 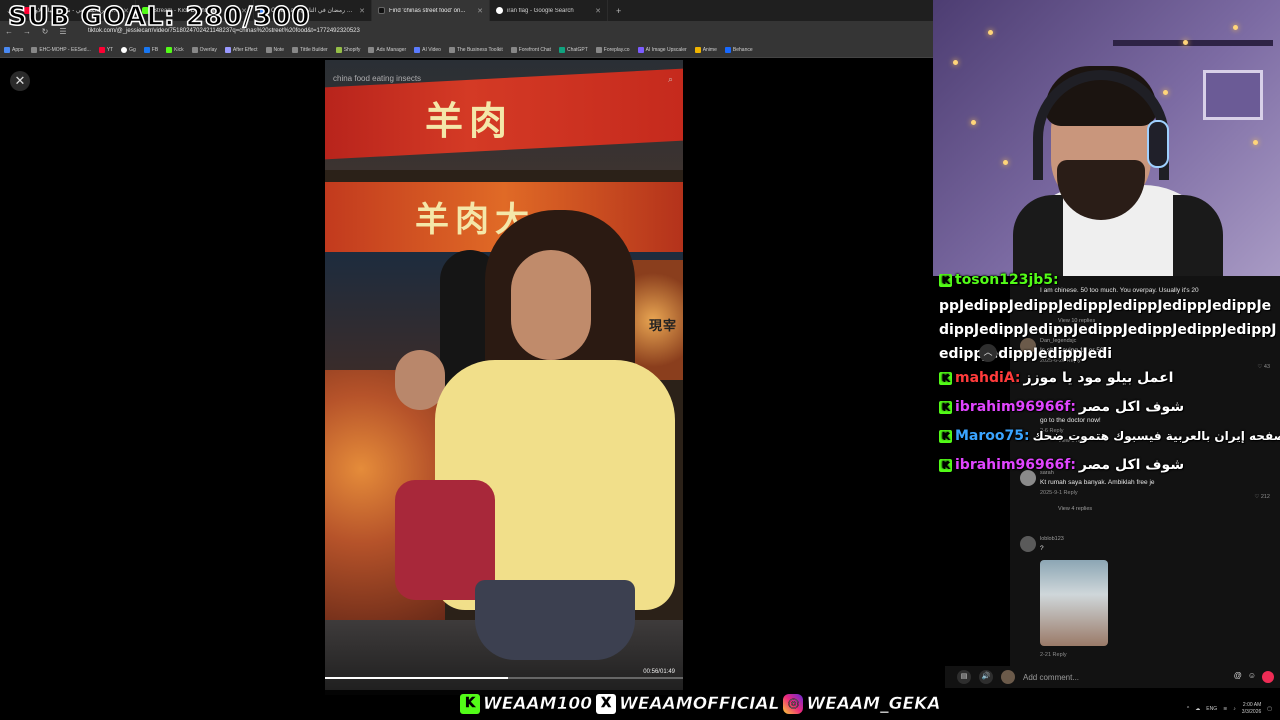 What do you see at coordinates (105, 49) in the screenshot?
I see `bookmark: YT` at bounding box center [105, 49].